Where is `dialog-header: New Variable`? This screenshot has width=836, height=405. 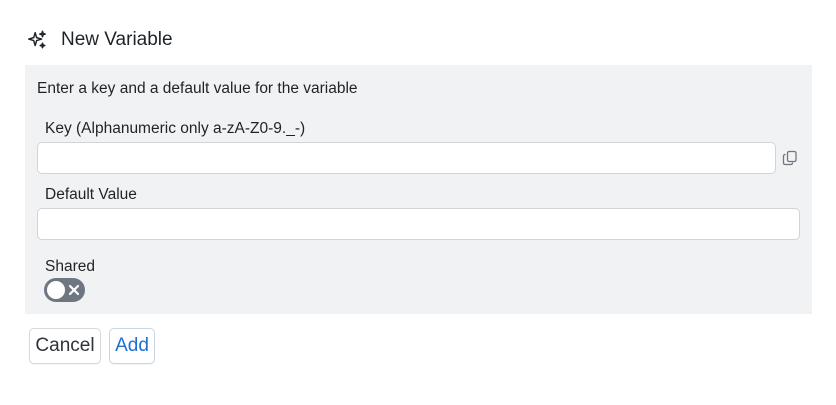
dialog-header: New Variable is located at coordinates (99, 40).